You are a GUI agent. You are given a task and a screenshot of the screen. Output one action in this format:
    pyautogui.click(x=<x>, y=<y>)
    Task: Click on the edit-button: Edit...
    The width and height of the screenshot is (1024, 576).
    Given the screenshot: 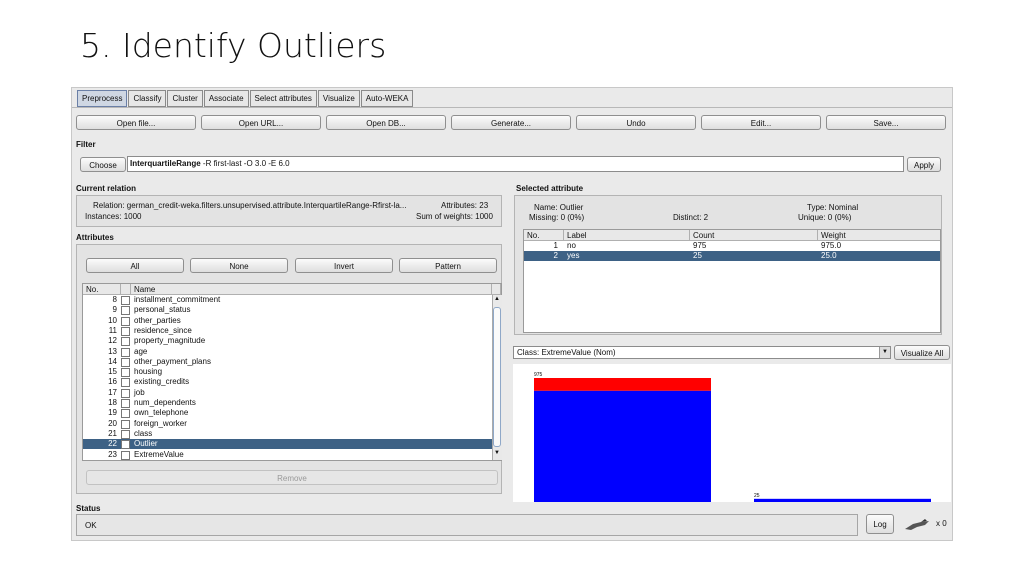 What is the action you would take?
    pyautogui.click(x=761, y=122)
    